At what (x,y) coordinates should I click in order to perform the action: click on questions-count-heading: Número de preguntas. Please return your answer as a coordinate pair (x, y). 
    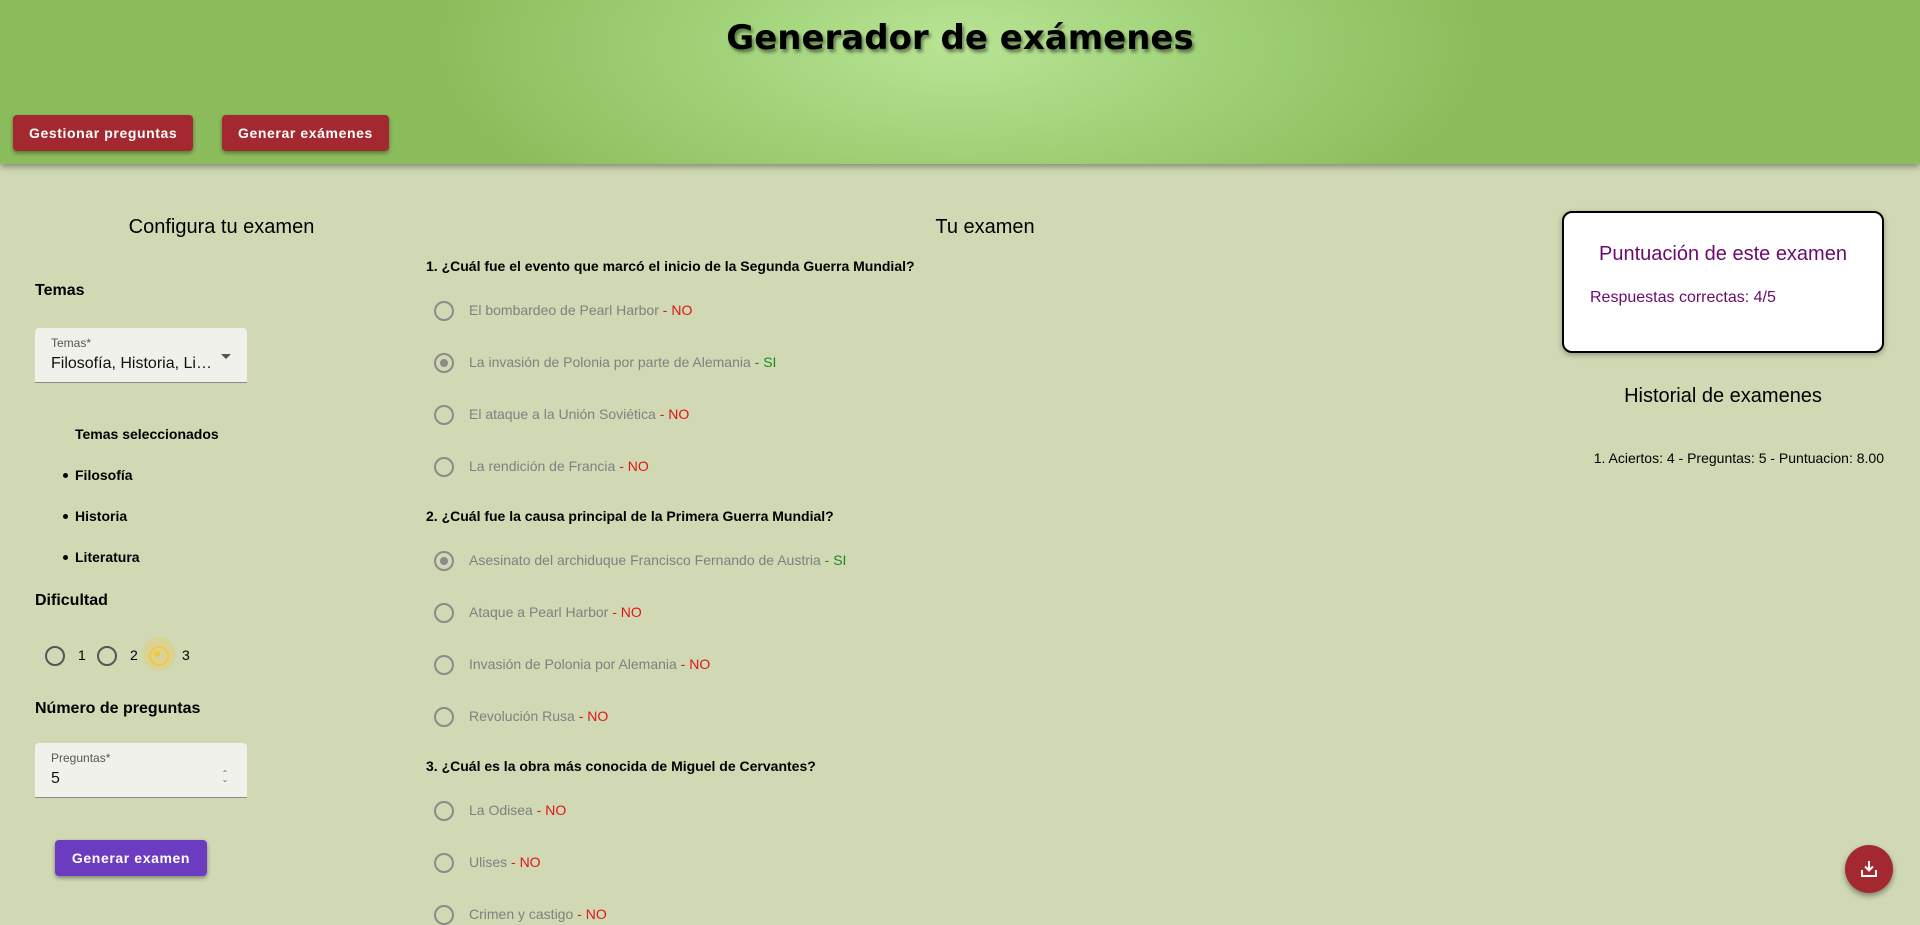
    Looking at the image, I should click on (118, 708).